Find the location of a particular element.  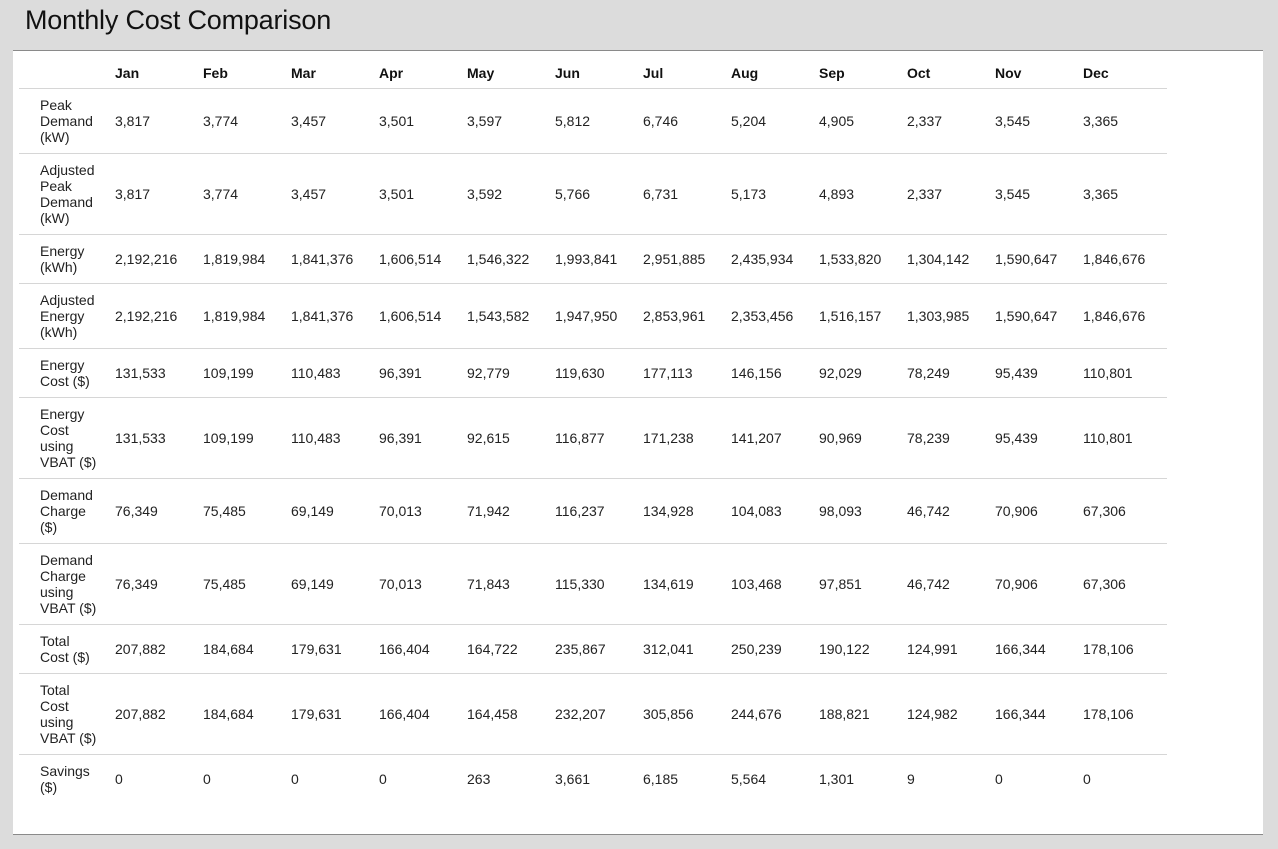

column-header-mar: Mar is located at coordinates (331, 73).